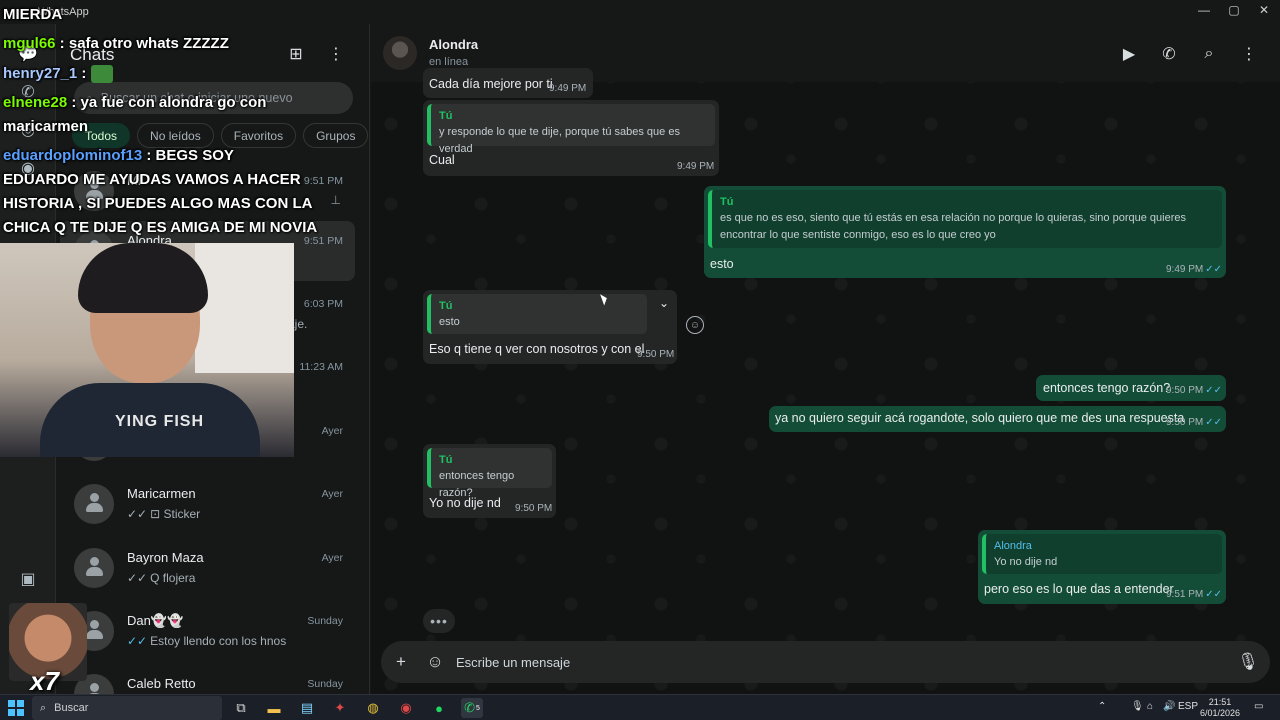  What do you see at coordinates (28, 168) in the screenshot?
I see `channels-icon: ◉` at bounding box center [28, 168].